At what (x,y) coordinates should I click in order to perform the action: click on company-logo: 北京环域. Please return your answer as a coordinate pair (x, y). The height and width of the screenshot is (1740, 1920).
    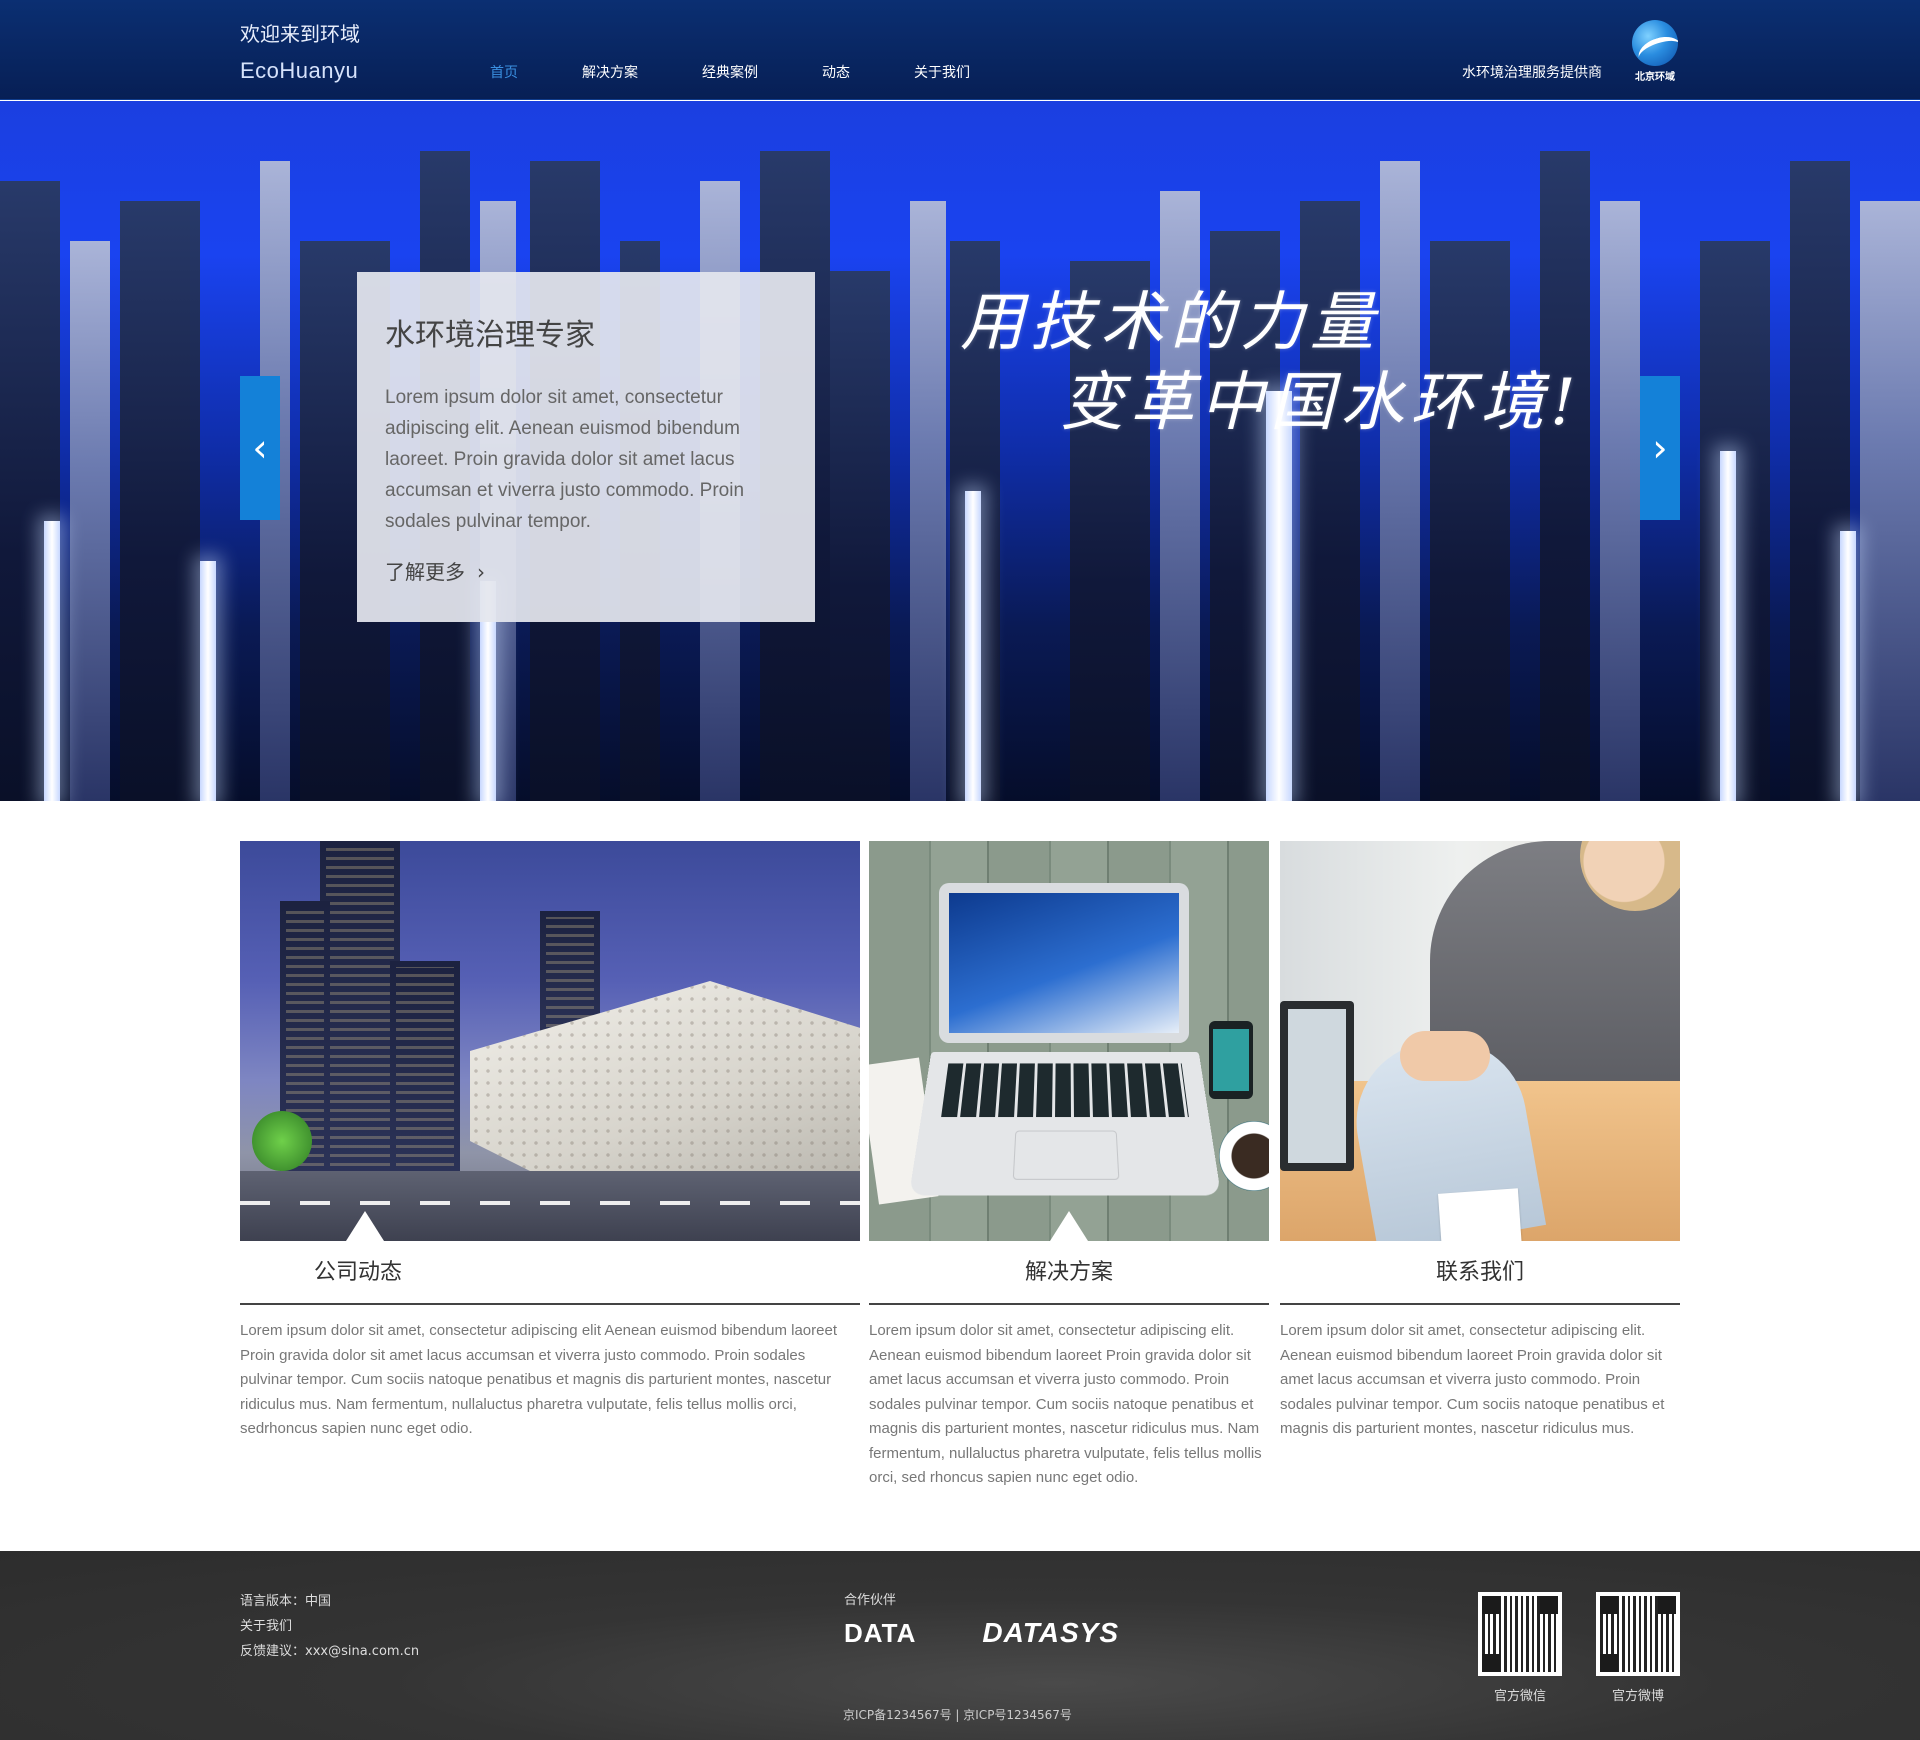
    Looking at the image, I should click on (1655, 51).